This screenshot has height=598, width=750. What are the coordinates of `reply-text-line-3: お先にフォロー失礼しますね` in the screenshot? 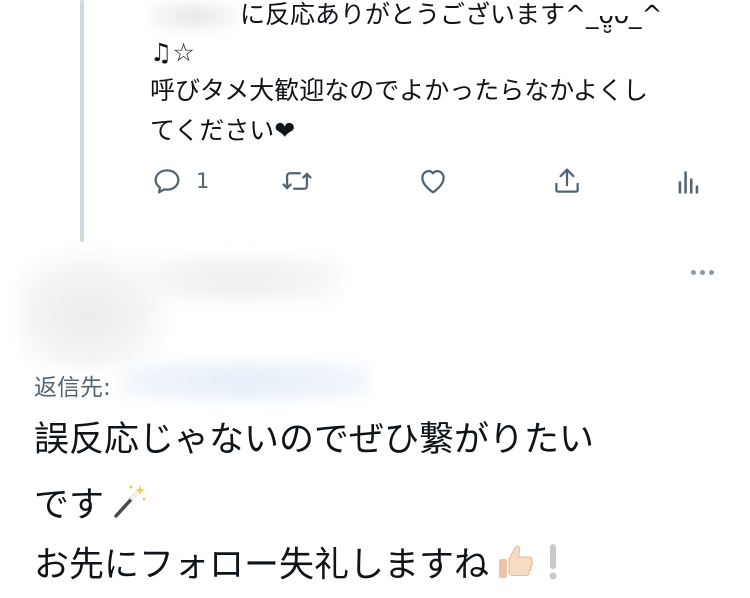 It's located at (262, 565).